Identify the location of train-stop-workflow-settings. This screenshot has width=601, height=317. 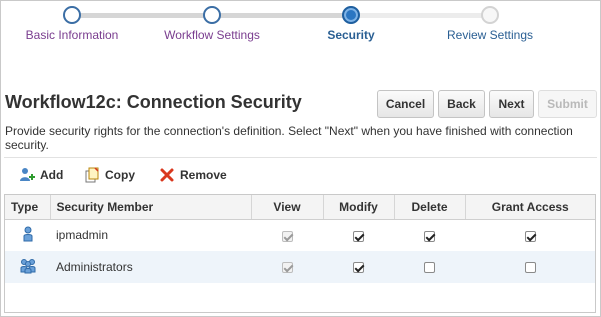
(212, 15).